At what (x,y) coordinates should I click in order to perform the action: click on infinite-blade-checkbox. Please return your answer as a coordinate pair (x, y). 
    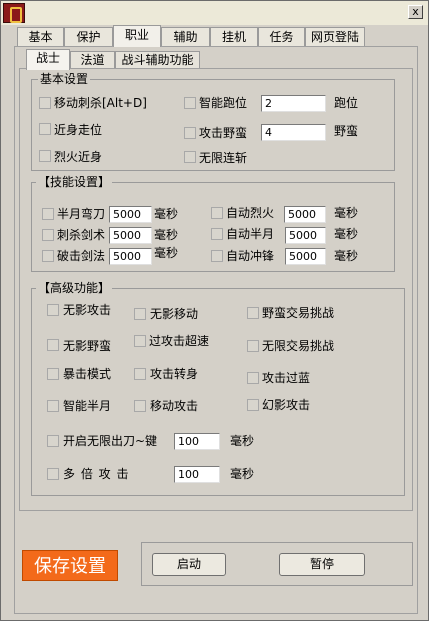
    Looking at the image, I should click on (53, 441).